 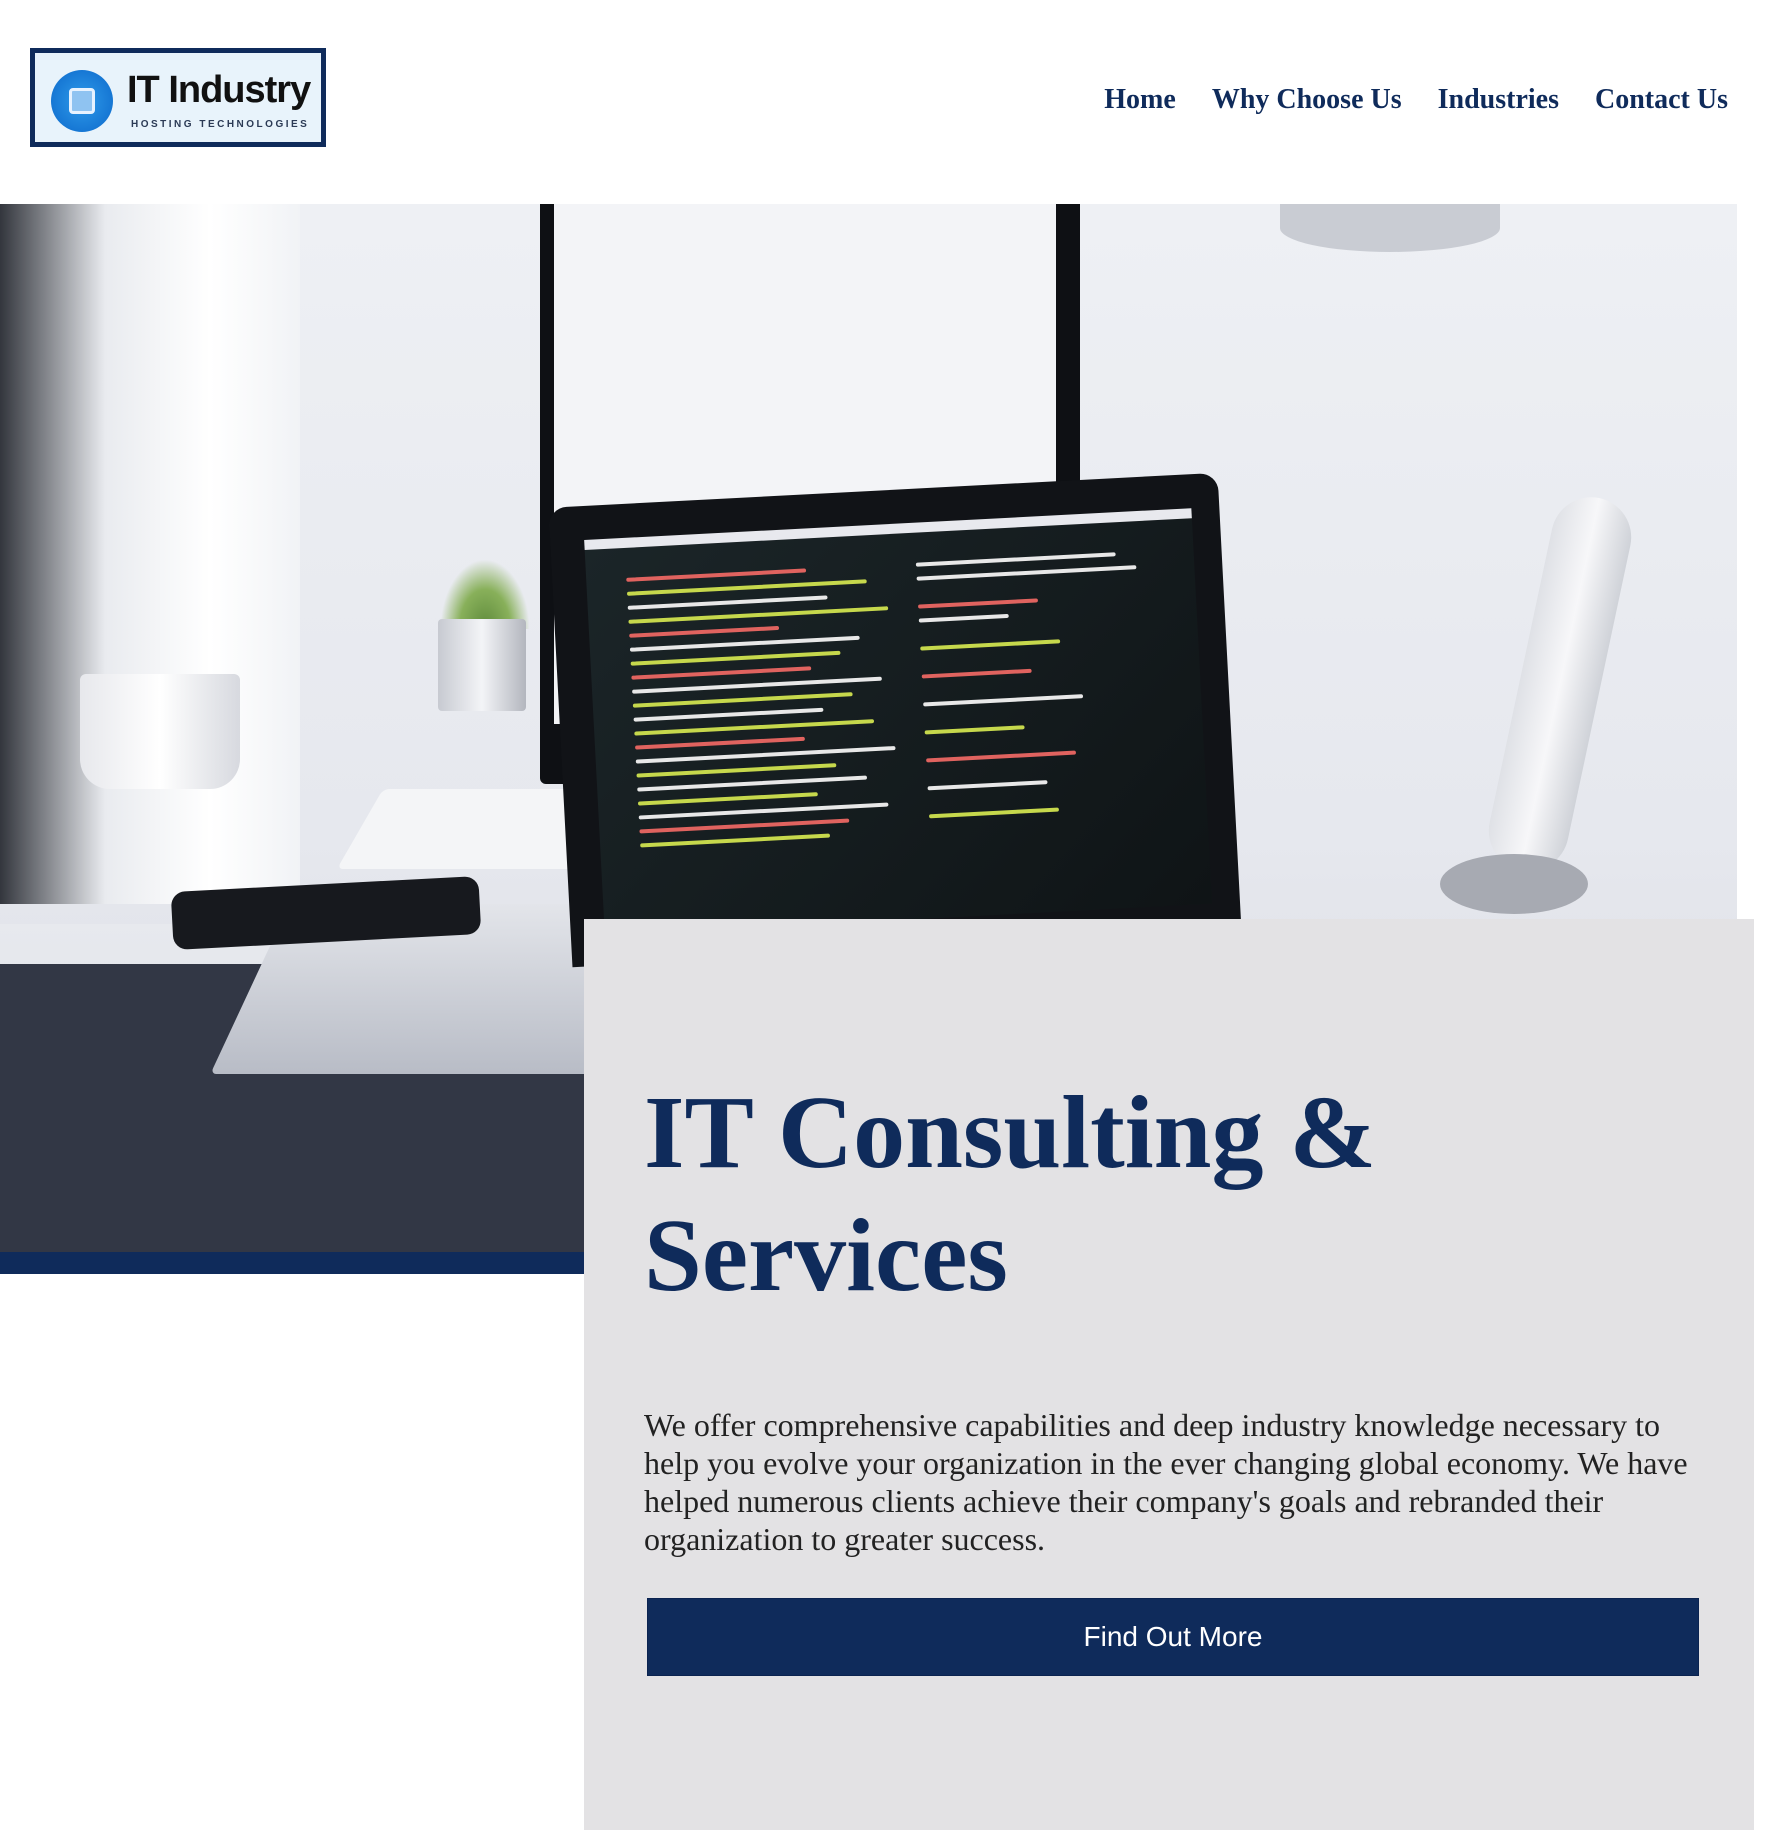 I want to click on logo: IT Industry HOSTING TECHNOLOGIES, so click(x=178, y=97).